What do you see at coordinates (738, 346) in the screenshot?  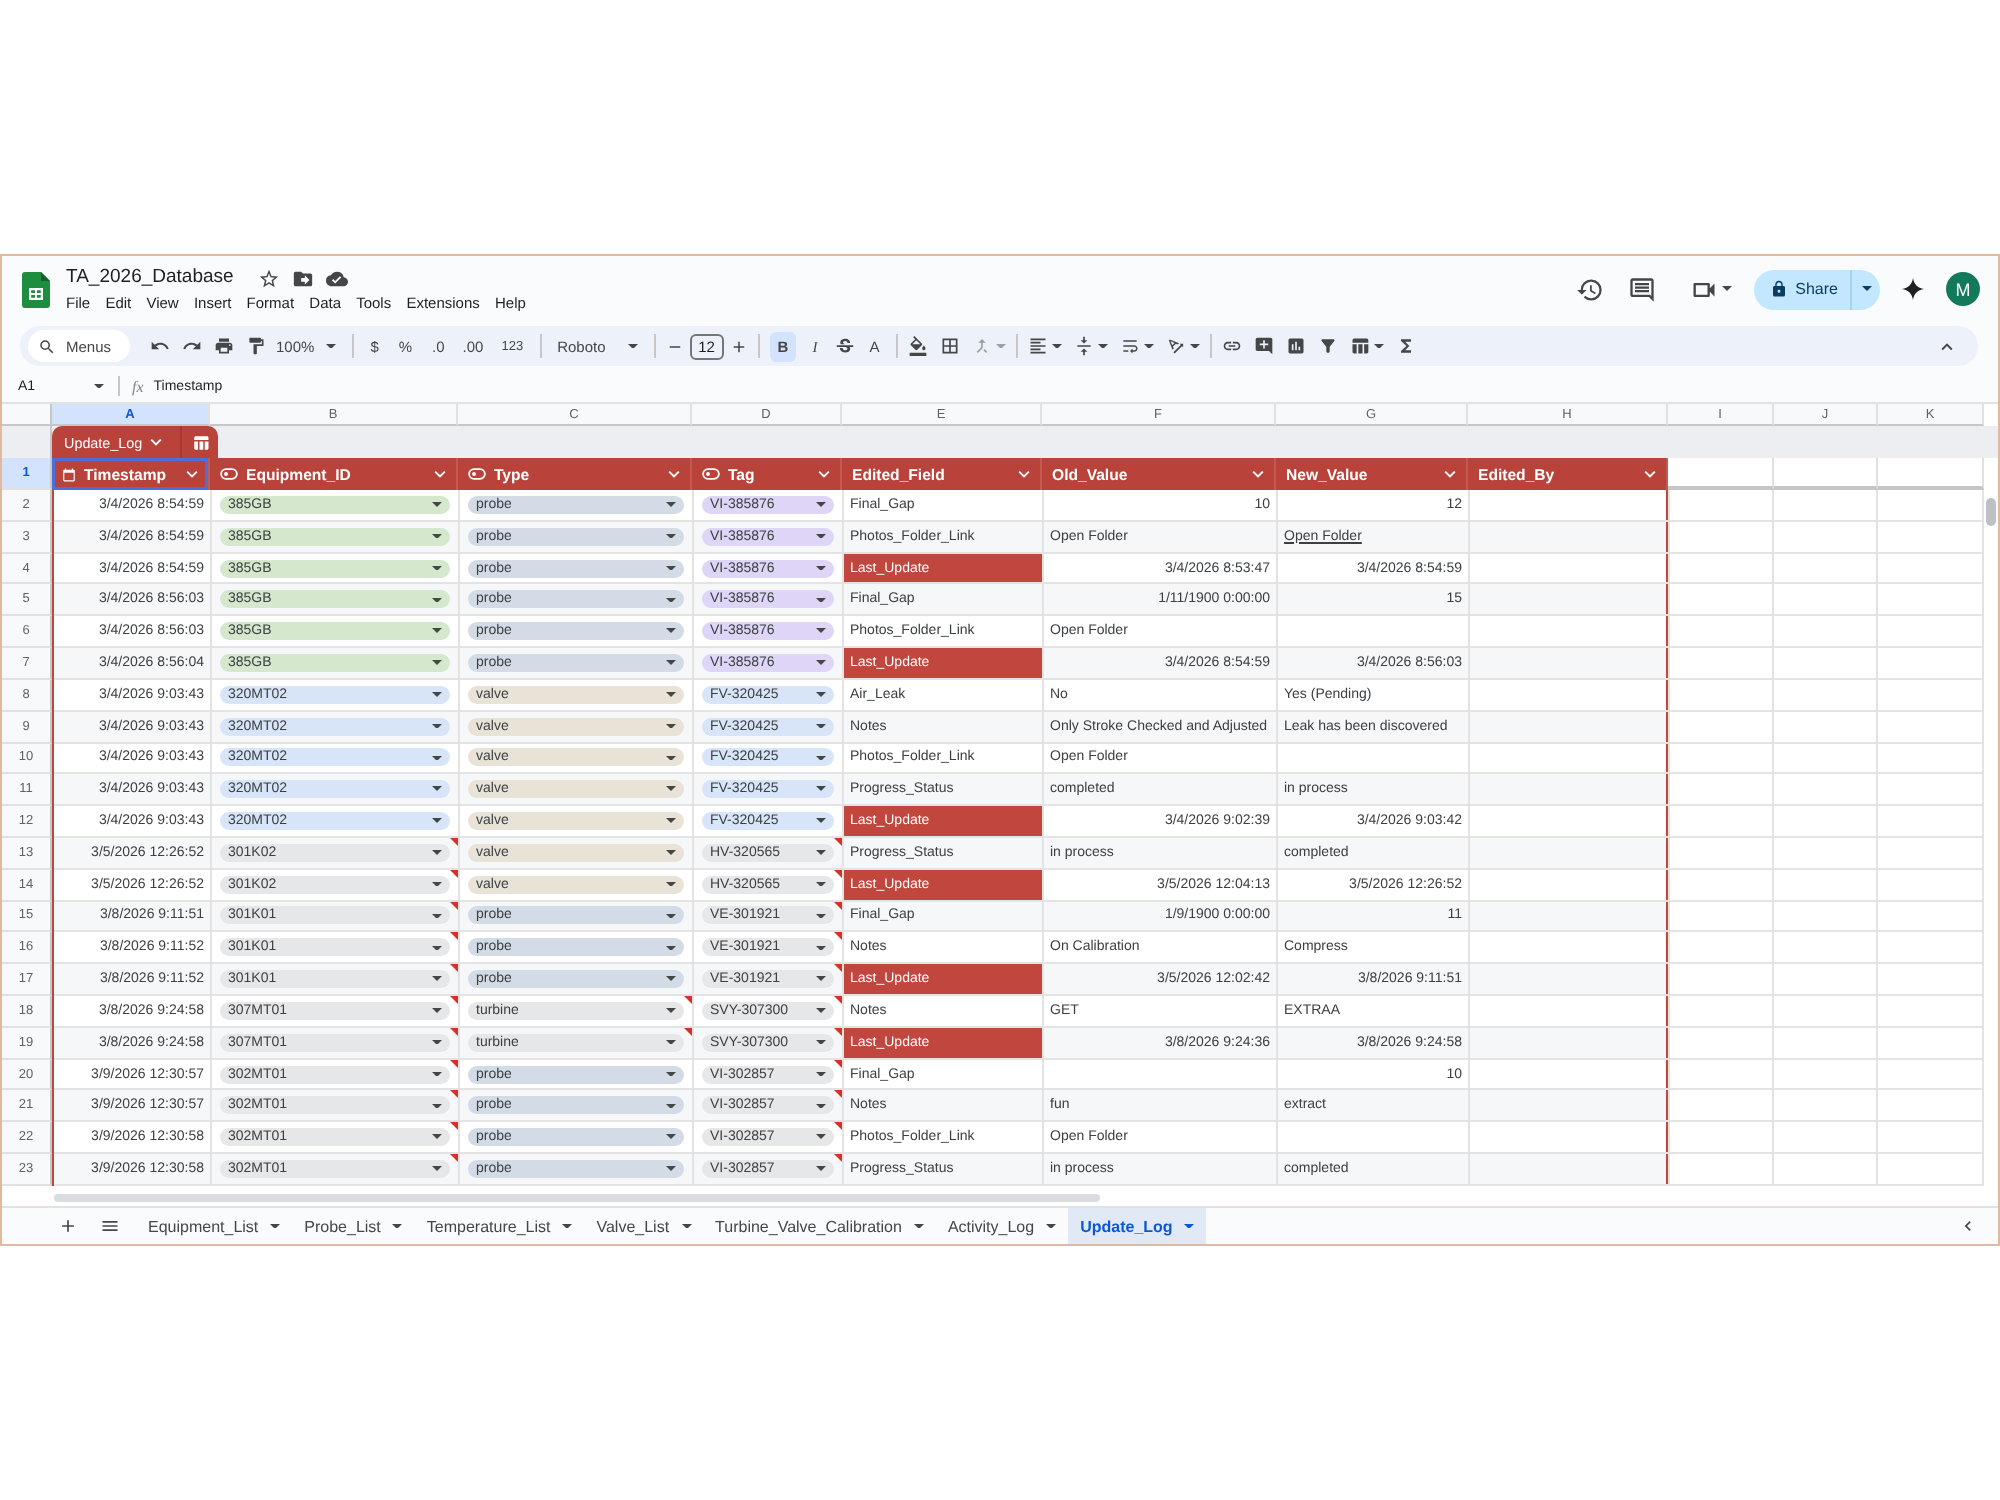 I see `plus-icon` at bounding box center [738, 346].